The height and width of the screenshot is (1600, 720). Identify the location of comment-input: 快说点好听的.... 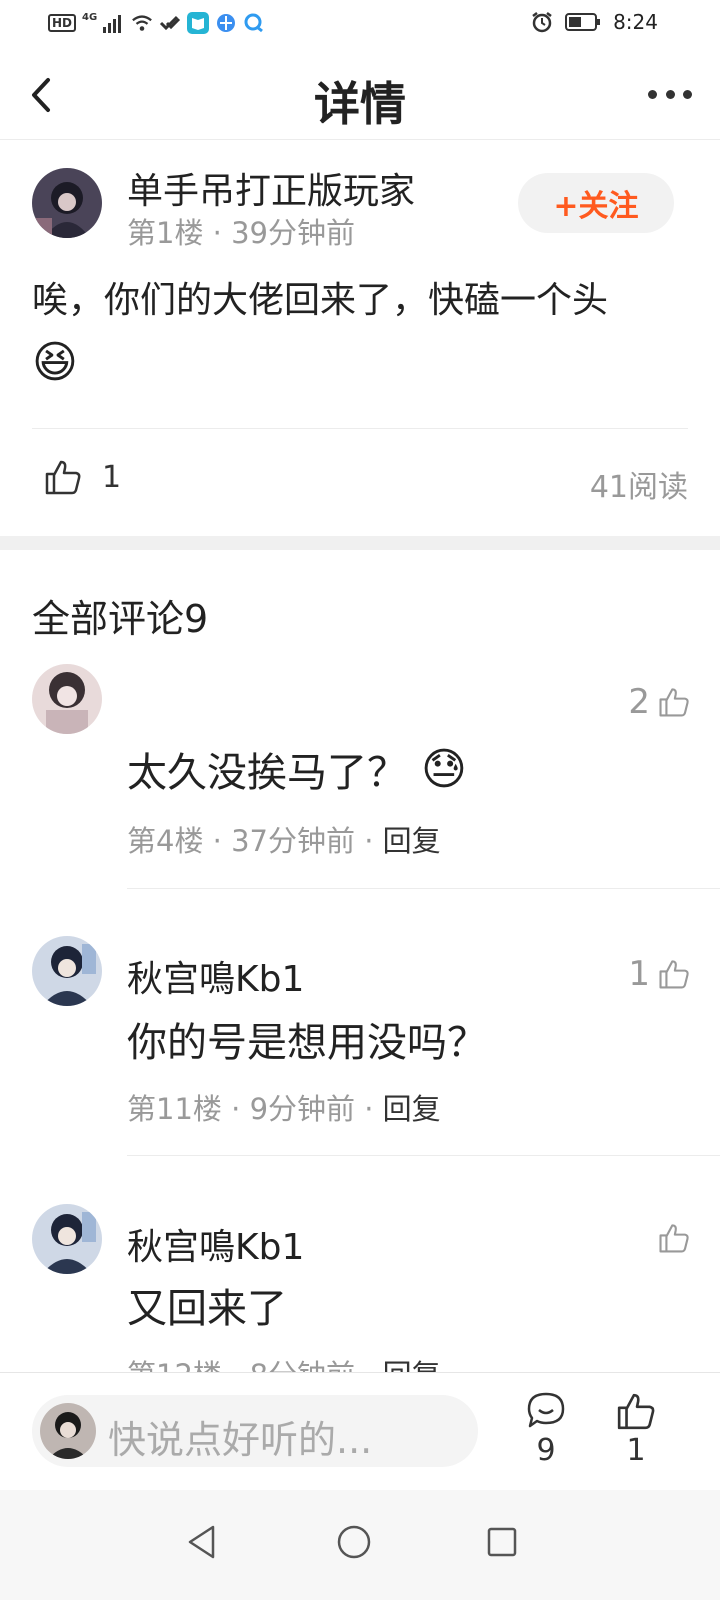
(255, 1431).